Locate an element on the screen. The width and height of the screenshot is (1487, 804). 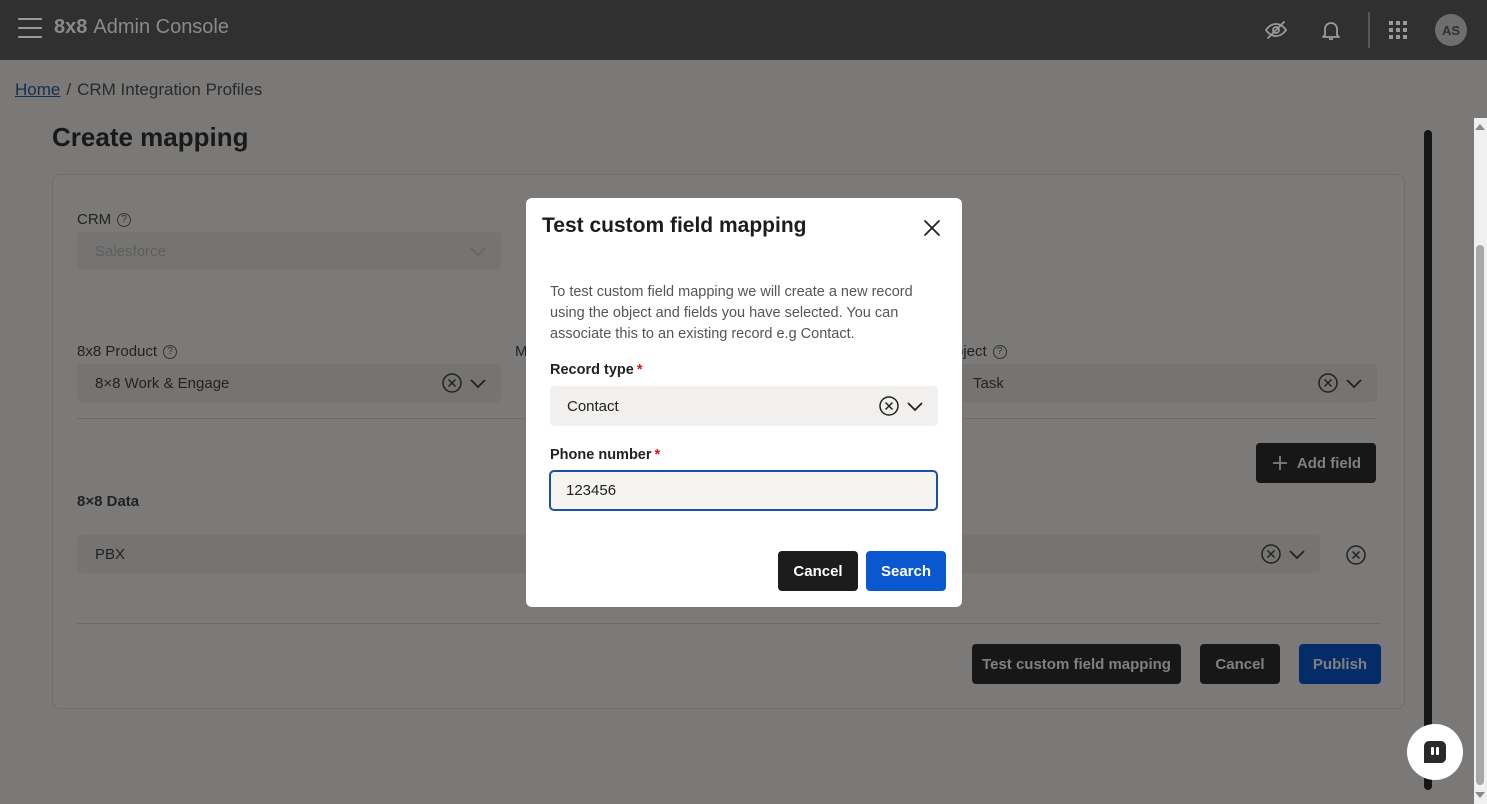
brand-logo: 8x8 is located at coordinates (71, 27).